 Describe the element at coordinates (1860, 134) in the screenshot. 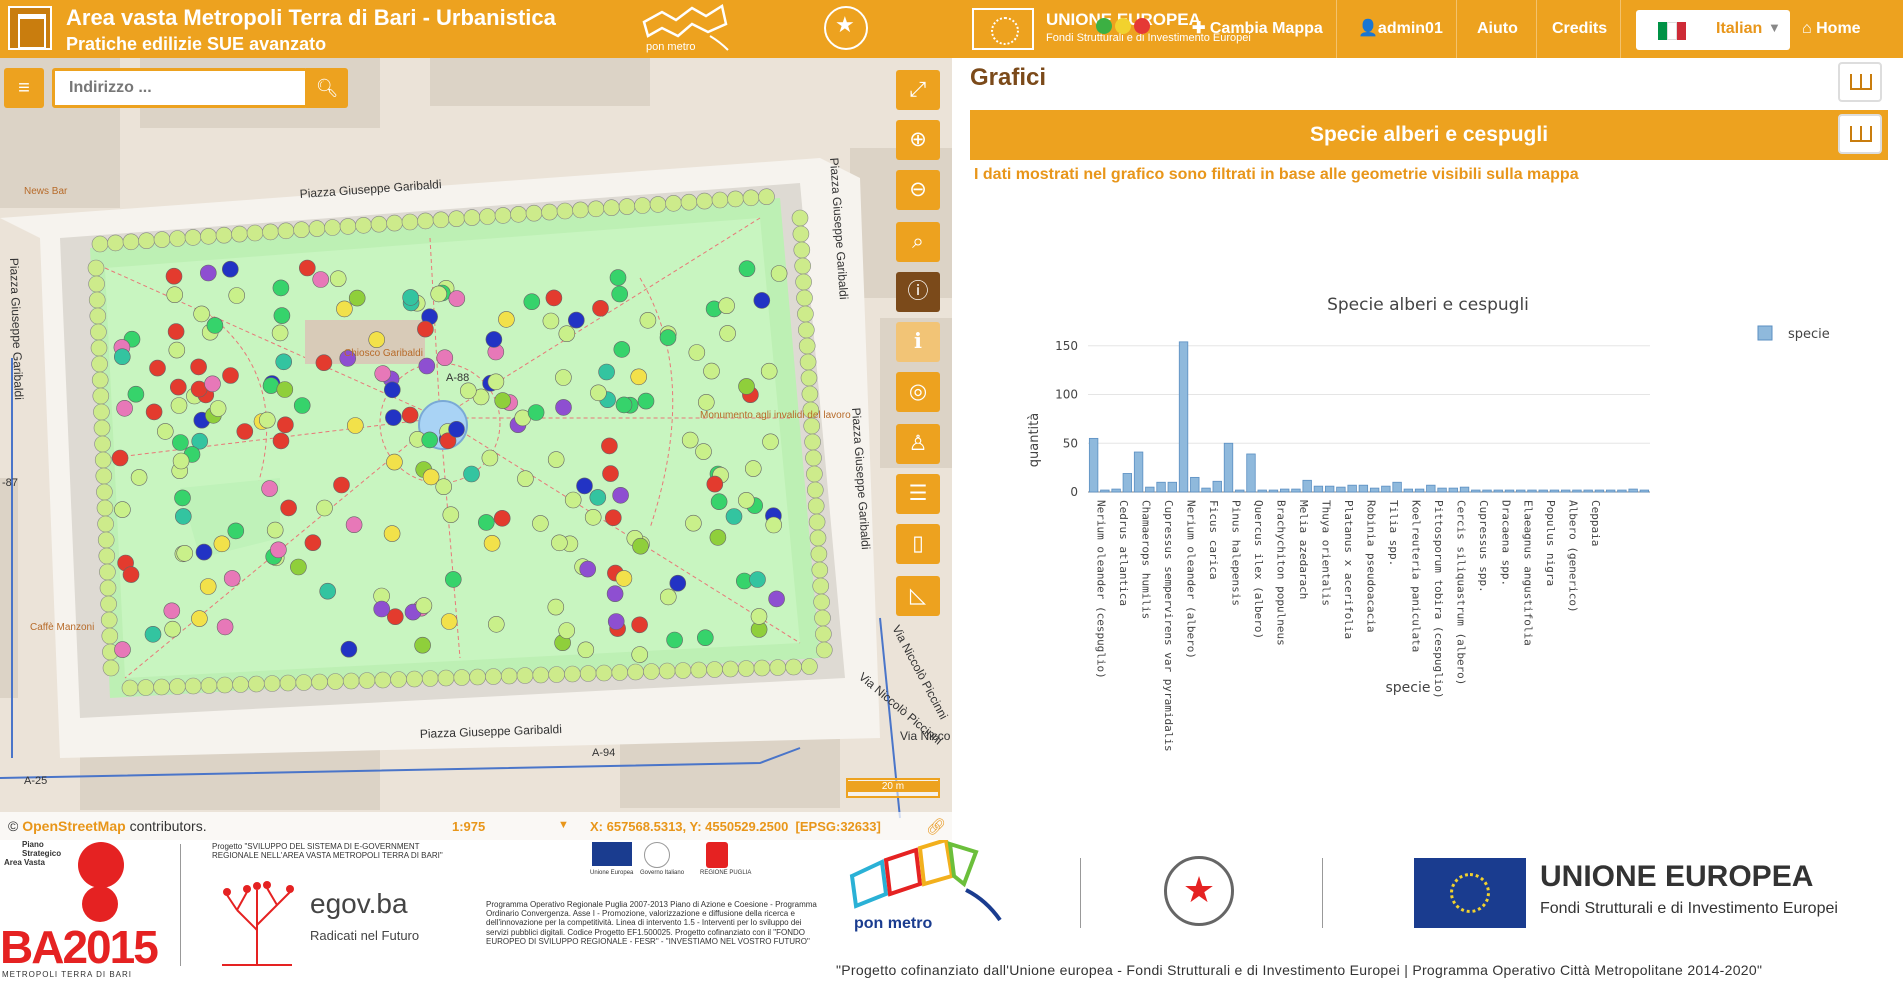

I see `chart-toggle-button` at that location.